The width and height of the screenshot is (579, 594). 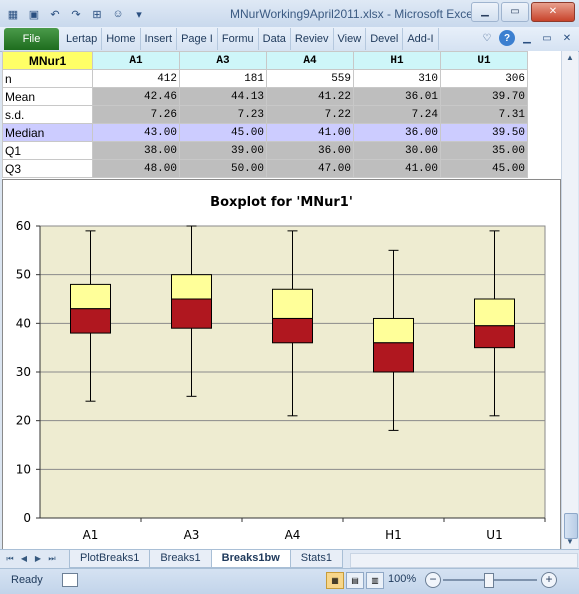 I want to click on header-cell-u1: U1, so click(x=484, y=60).